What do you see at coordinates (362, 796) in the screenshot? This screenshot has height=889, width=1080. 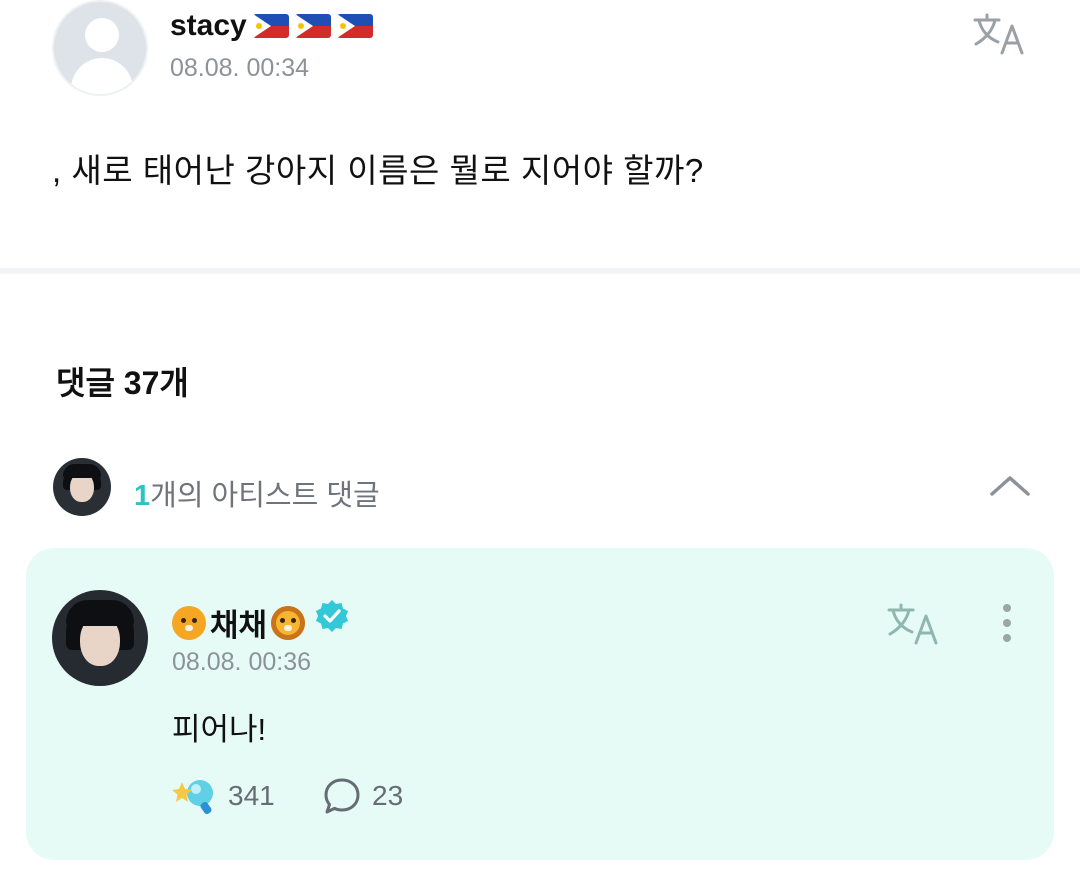 I see `reply-button: 23` at bounding box center [362, 796].